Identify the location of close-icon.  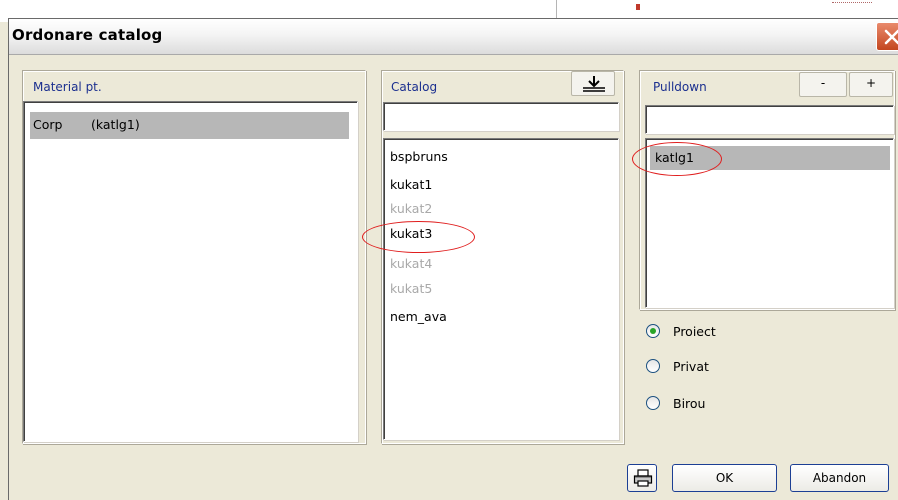
(891, 37).